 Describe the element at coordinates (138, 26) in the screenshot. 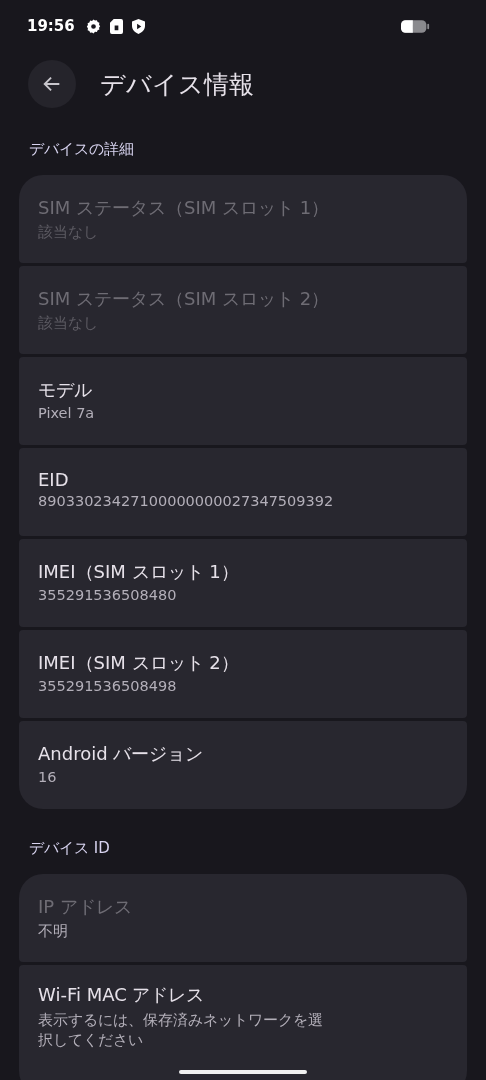

I see `shield-icon` at that location.